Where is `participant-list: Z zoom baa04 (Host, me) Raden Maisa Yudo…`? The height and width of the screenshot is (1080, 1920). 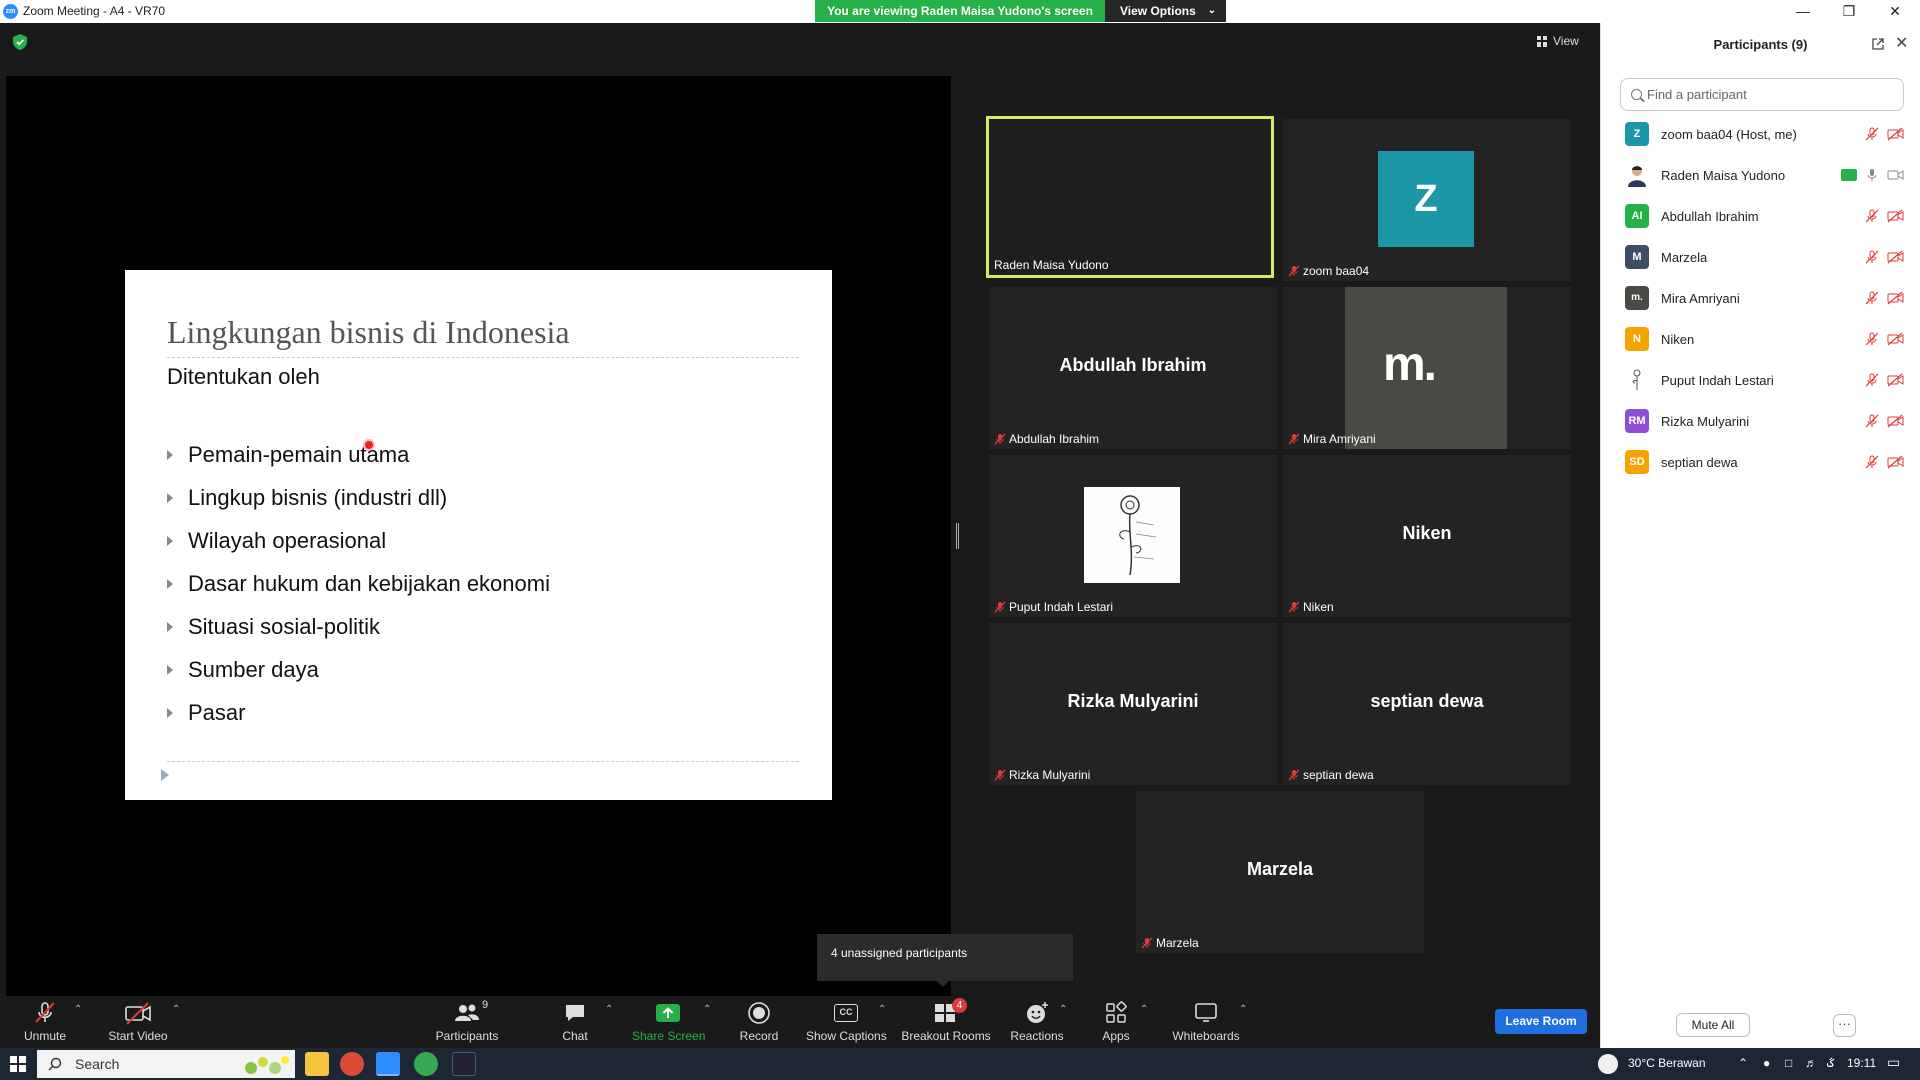 participant-list: Z zoom baa04 (Host, me) Raden Maisa Yudo… is located at coordinates (1760, 298).